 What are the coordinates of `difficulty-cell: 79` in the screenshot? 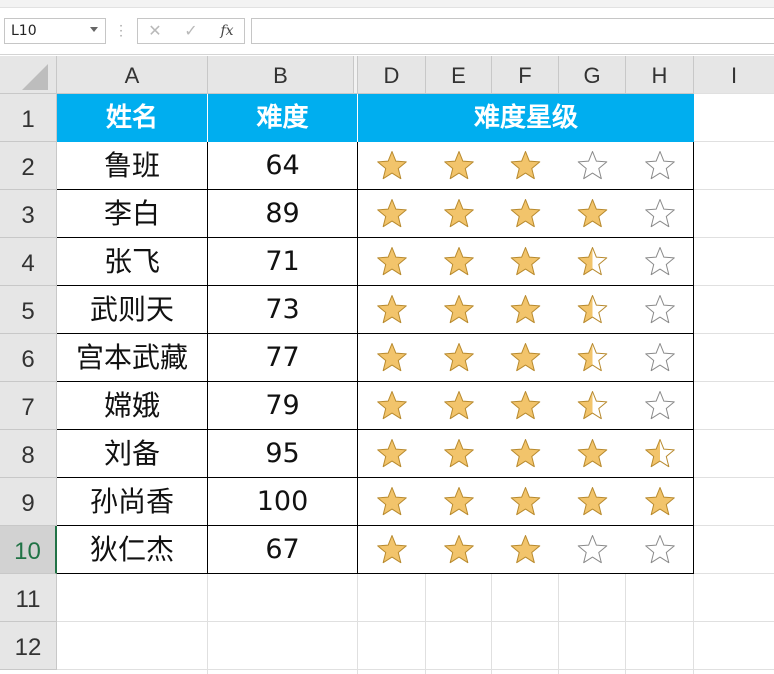 It's located at (283, 406).